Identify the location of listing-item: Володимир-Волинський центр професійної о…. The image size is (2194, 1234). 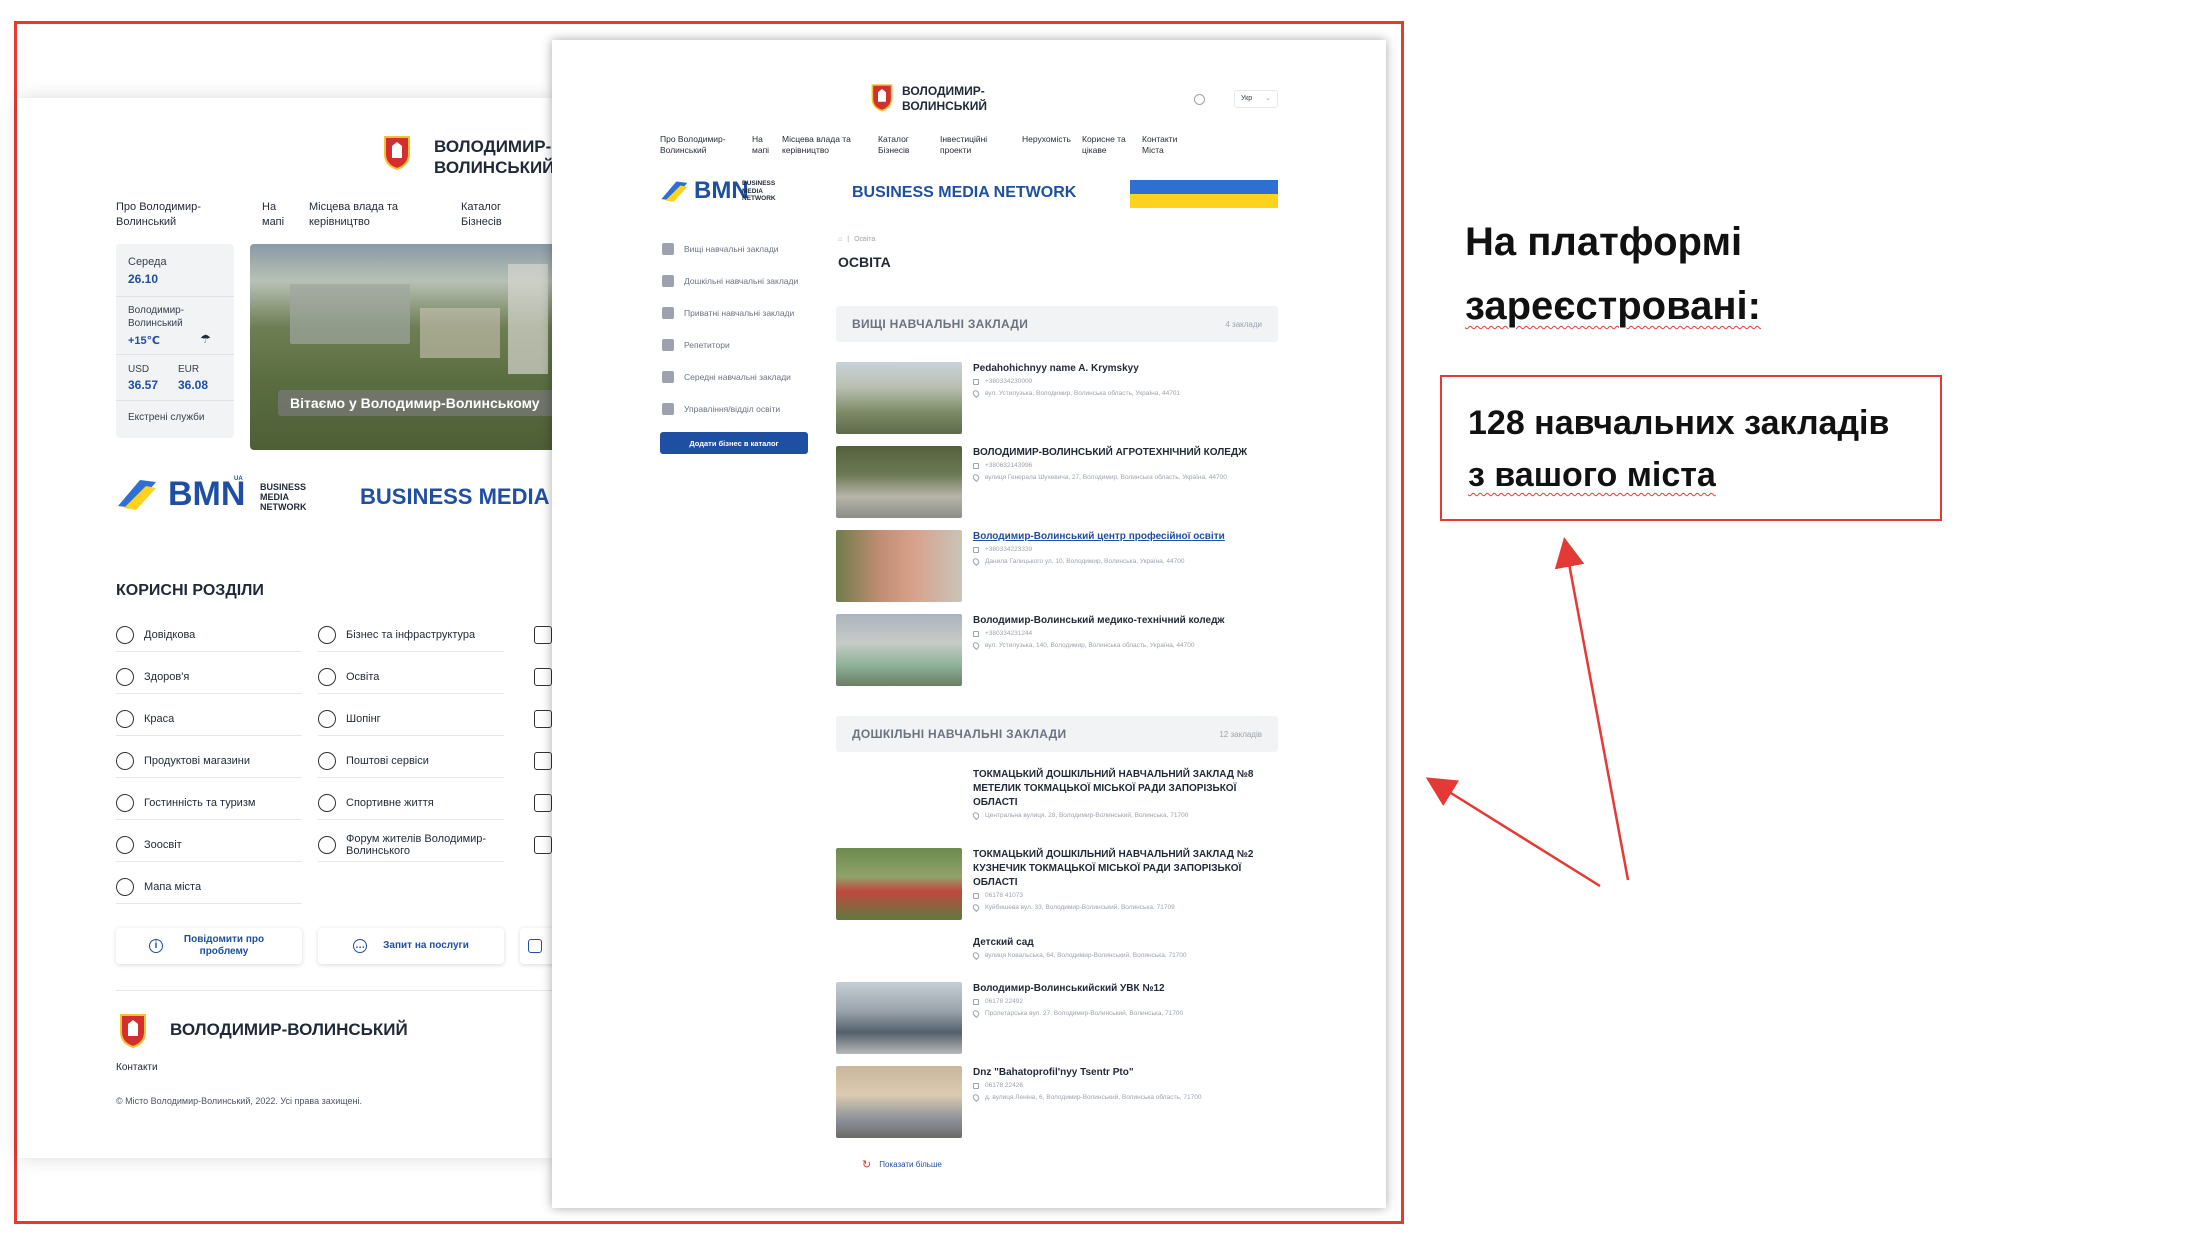
(1057, 568).